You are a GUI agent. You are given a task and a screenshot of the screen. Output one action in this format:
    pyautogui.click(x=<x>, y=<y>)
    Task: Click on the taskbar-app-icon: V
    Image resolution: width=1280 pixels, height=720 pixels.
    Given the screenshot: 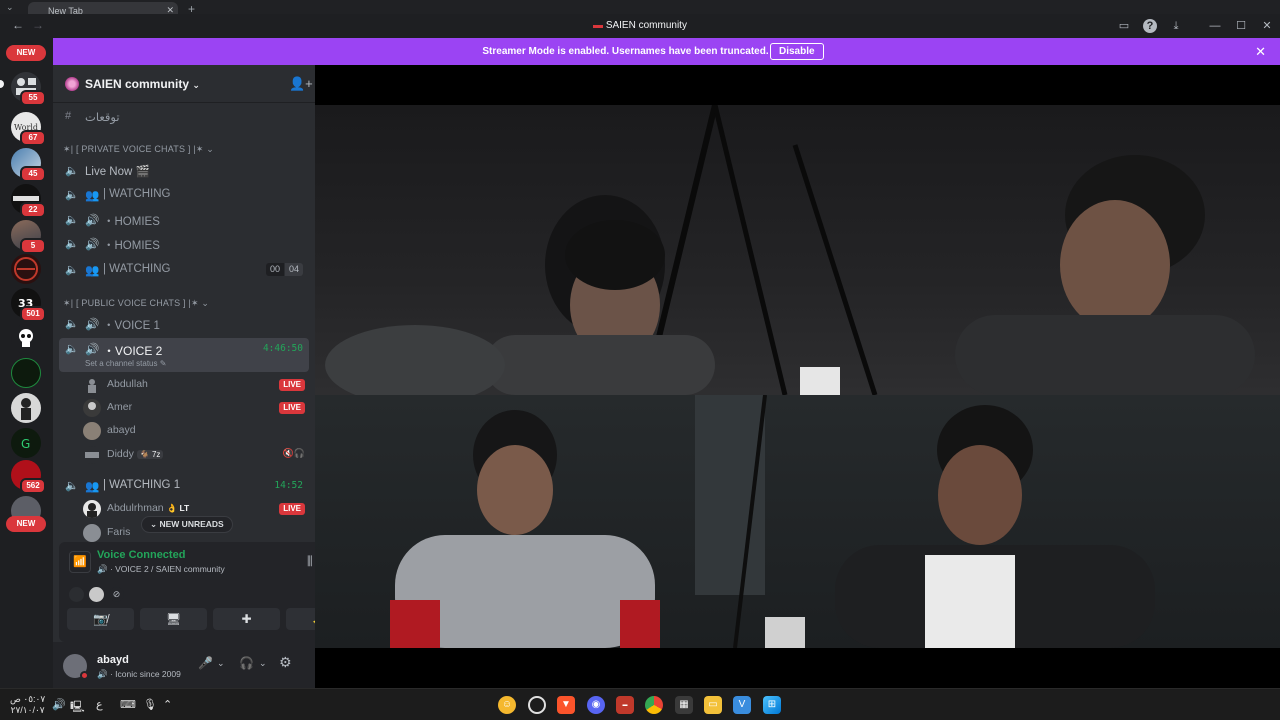 What is the action you would take?
    pyautogui.click(x=742, y=705)
    